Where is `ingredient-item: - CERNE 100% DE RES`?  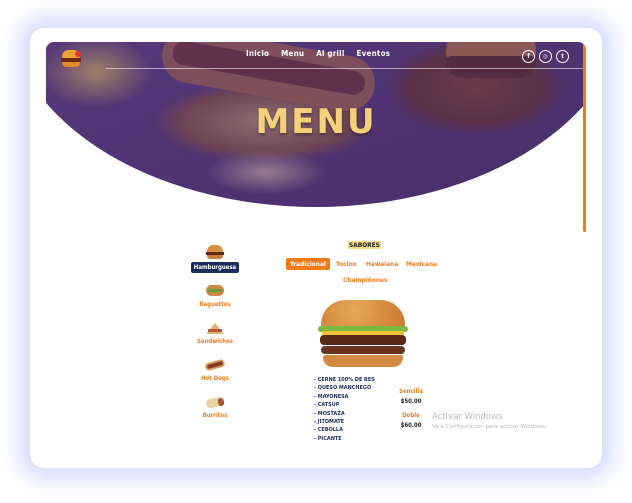
ingredient-item: - CERNE 100% DE RES is located at coordinates (344, 380).